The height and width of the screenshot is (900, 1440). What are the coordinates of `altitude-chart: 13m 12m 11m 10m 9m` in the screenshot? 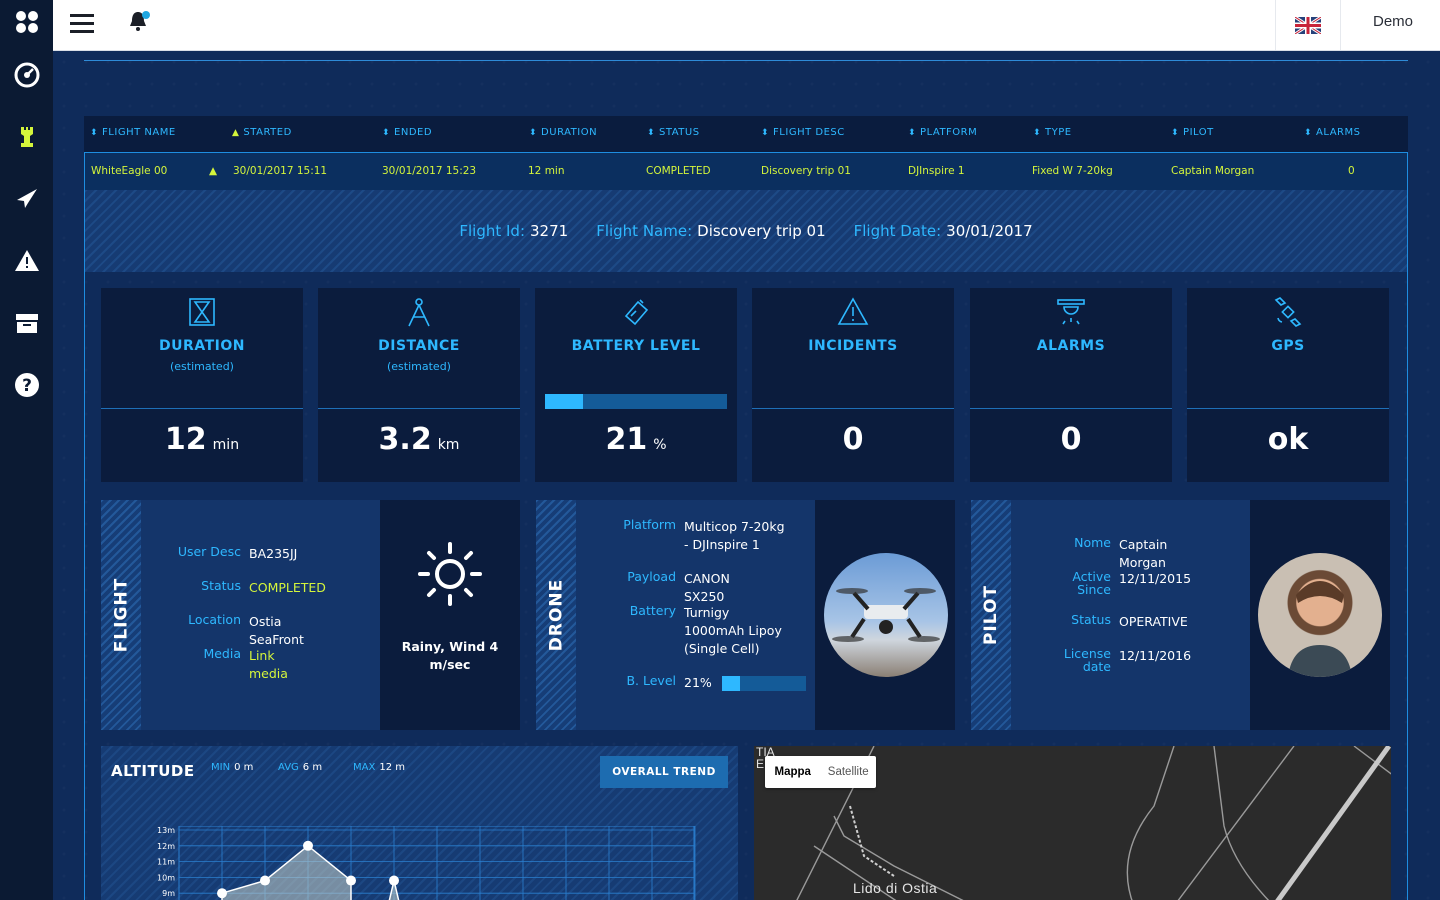 It's located at (426, 863).